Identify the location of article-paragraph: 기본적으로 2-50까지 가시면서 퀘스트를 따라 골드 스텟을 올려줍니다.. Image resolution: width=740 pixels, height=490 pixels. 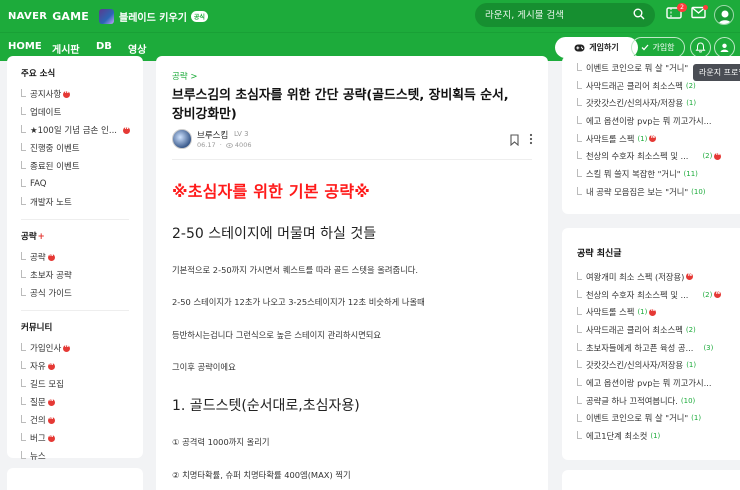
(295, 270).